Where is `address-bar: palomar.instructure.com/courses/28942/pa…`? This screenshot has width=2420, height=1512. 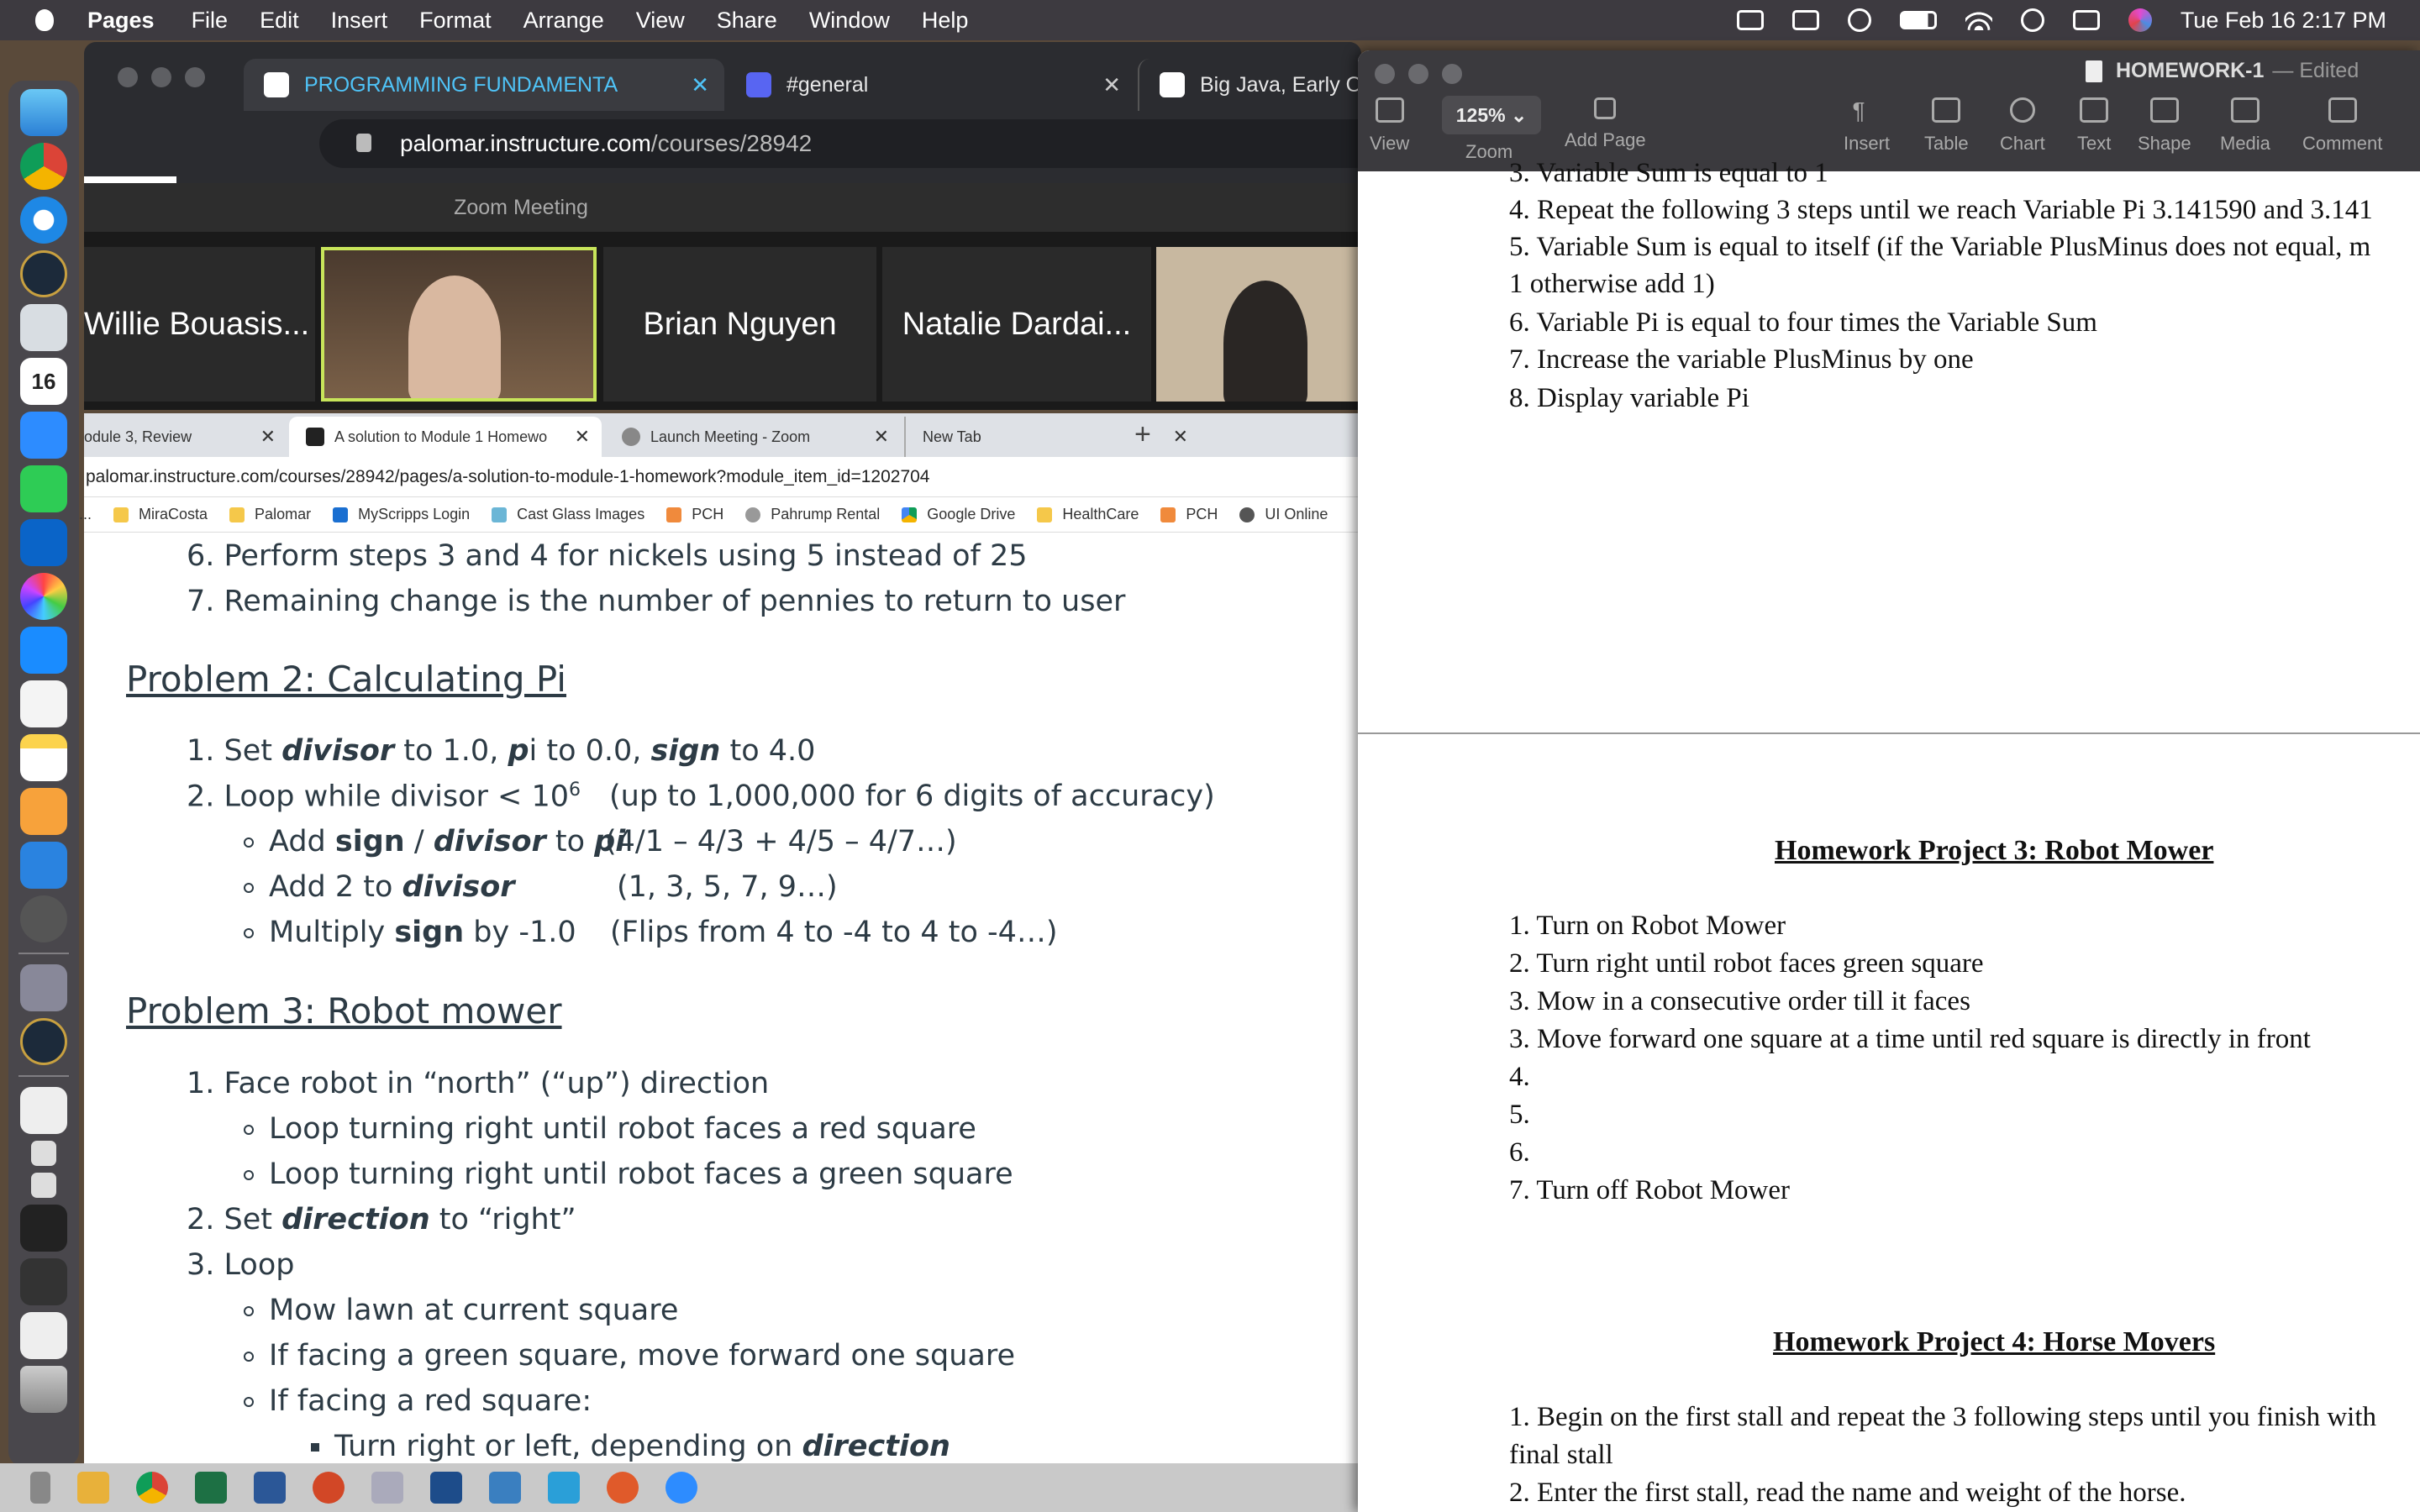
address-bar: palomar.instructure.com/courses/28942/pa… is located at coordinates (722, 477).